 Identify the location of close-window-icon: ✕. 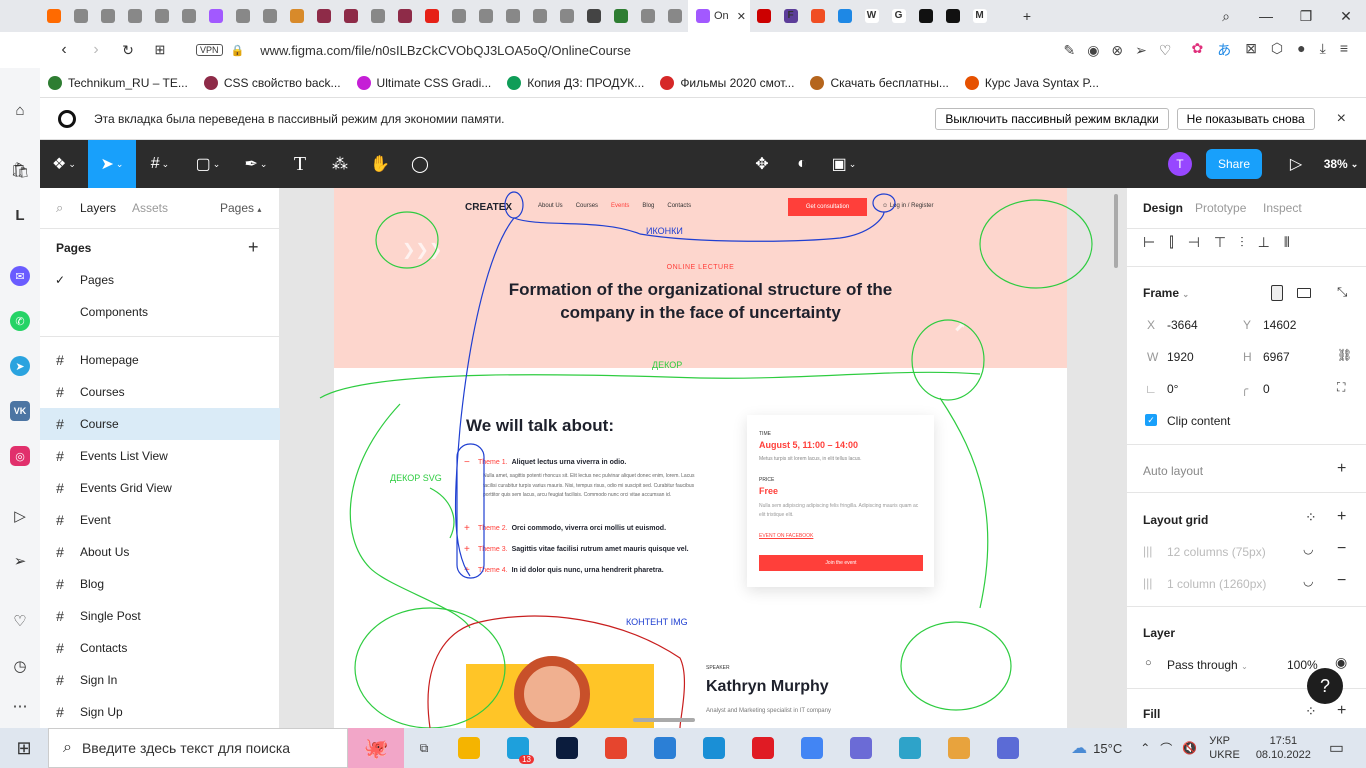
(1346, 16).